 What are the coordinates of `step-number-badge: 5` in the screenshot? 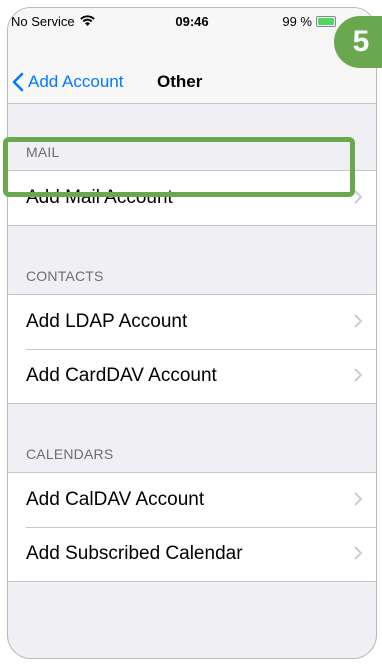 It's located at (358, 42).